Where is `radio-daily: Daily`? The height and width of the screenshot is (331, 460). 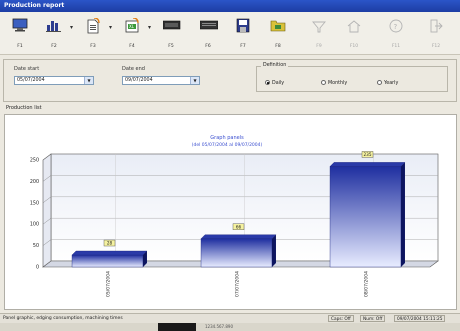
radio-daily: Daily is located at coordinates (274, 83).